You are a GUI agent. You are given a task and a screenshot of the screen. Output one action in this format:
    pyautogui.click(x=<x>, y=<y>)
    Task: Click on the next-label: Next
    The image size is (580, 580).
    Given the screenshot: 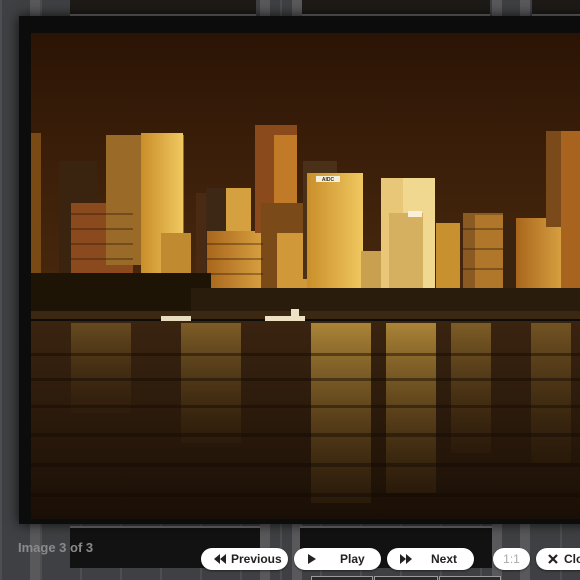 What is the action you would take?
    pyautogui.click(x=444, y=559)
    